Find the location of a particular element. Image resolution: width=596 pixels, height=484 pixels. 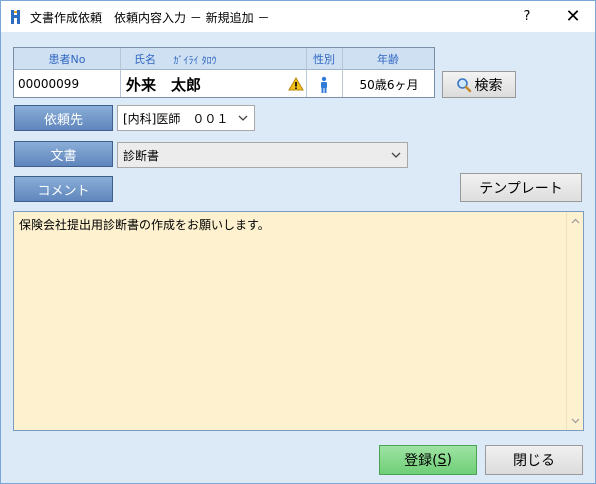

help-icon: ? is located at coordinates (527, 16).